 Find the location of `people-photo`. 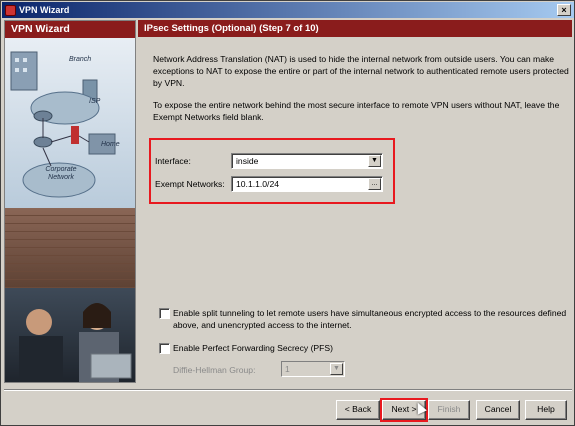

people-photo is located at coordinates (70, 335).